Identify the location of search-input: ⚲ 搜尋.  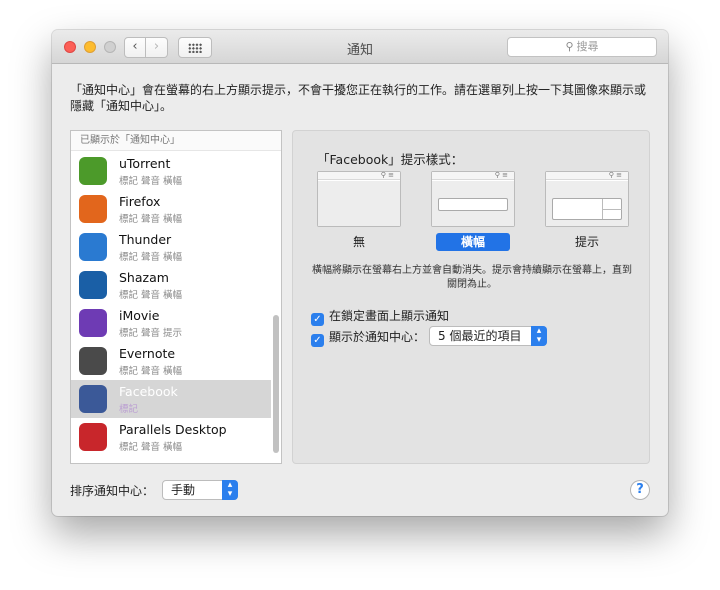
(582, 47).